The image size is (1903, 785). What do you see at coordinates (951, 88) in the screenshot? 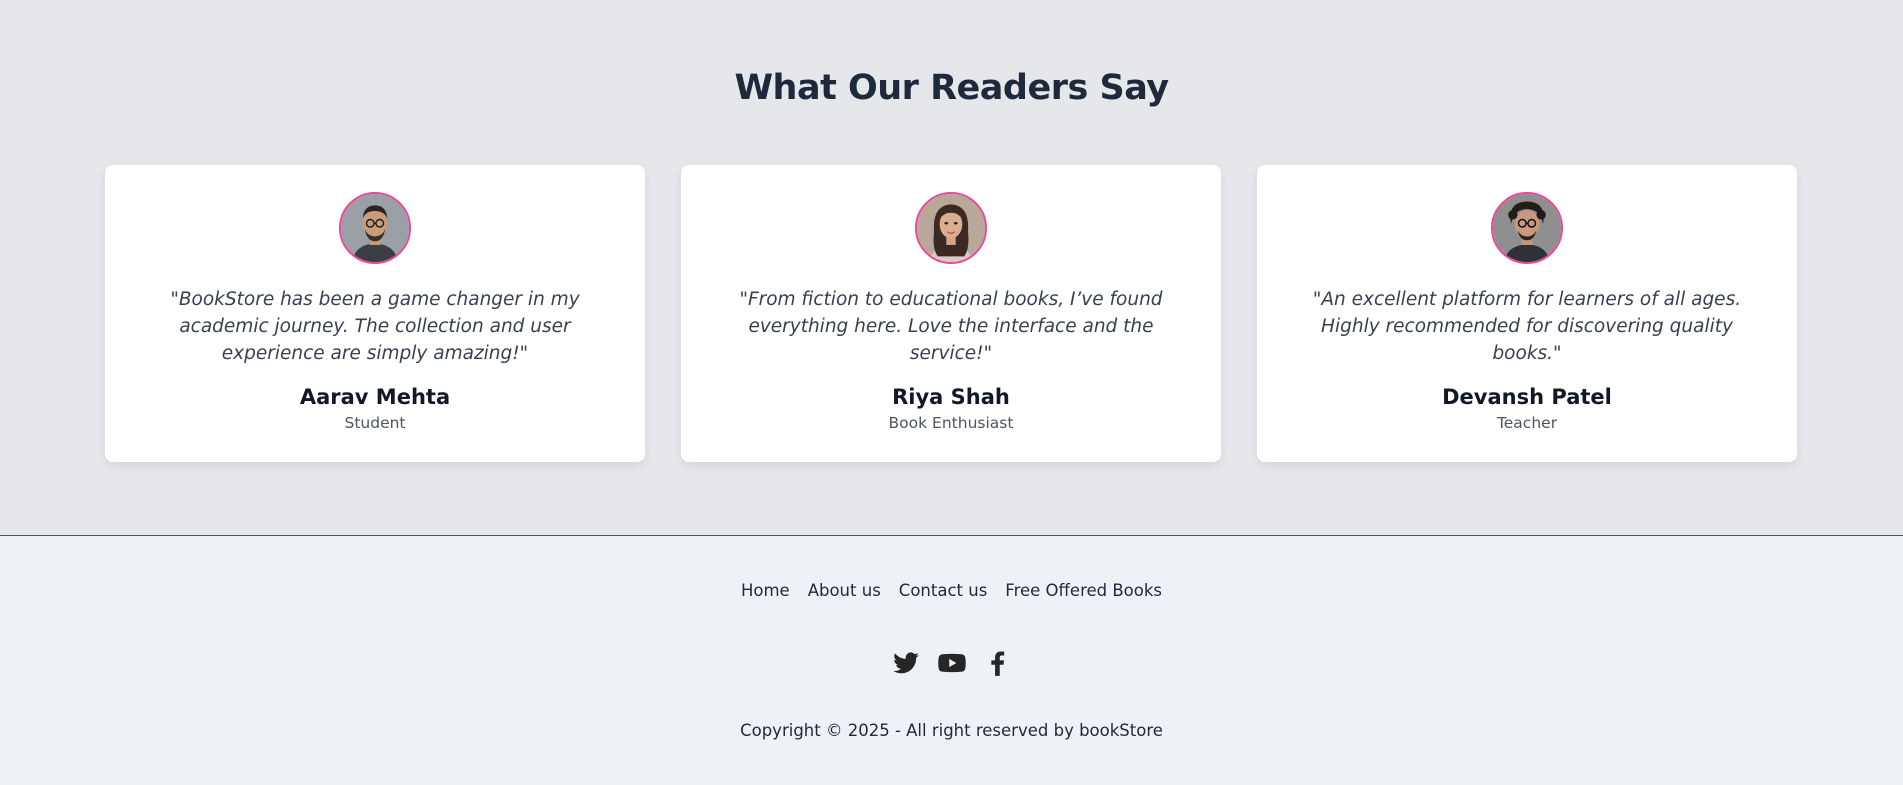
I see `section-title: What Our Readers Say` at bounding box center [951, 88].